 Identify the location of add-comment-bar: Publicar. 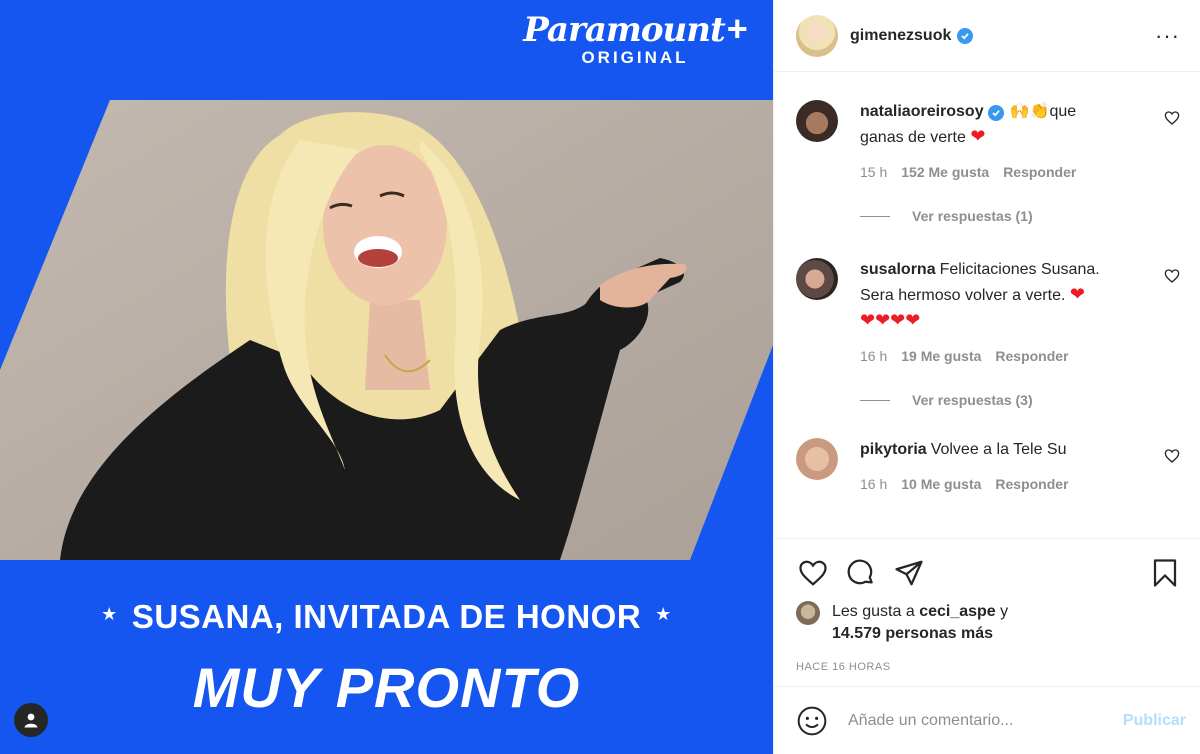
(987, 720).